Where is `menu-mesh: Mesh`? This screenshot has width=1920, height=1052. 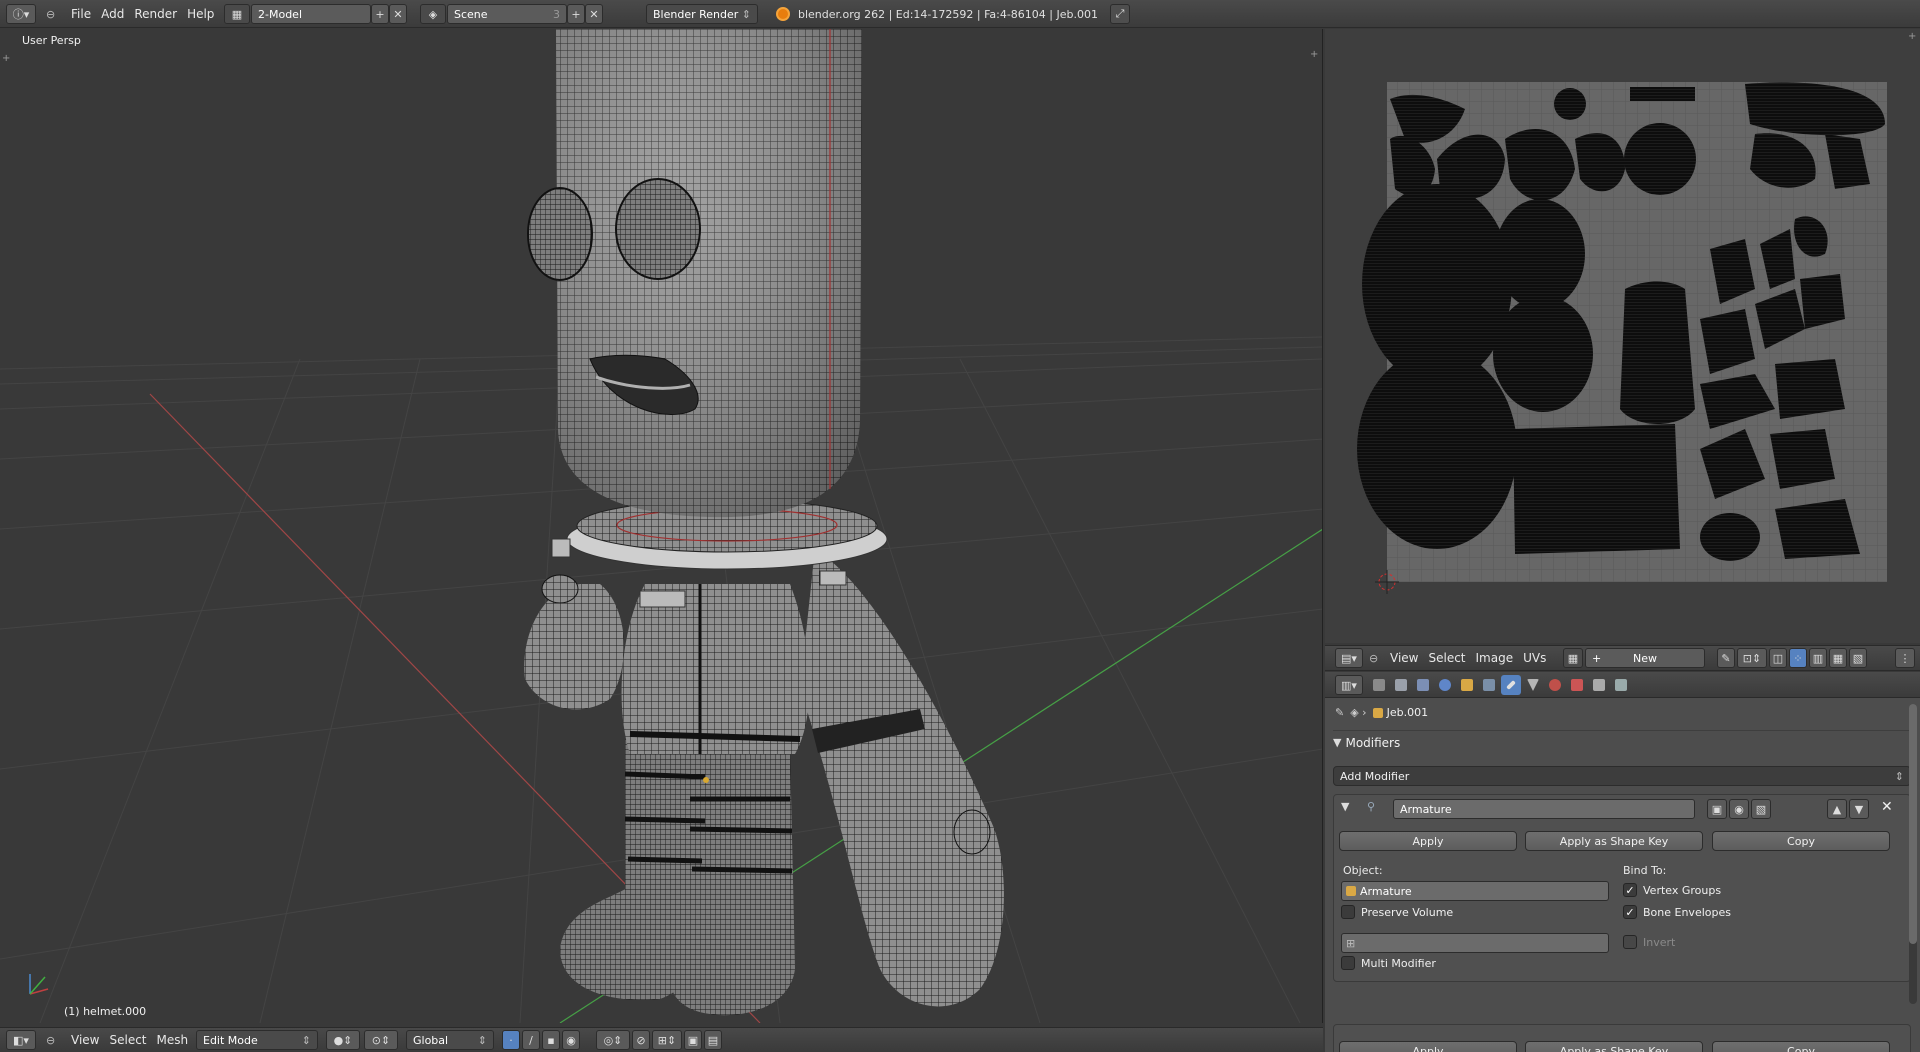
menu-mesh: Mesh is located at coordinates (173, 1040).